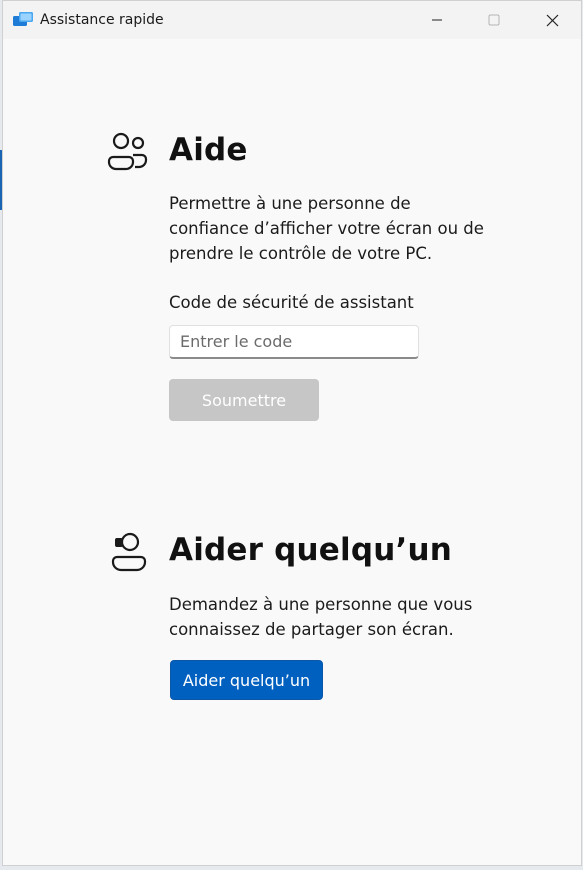 Image resolution: width=583 pixels, height=870 pixels. I want to click on maximize-icon, so click(494, 20).